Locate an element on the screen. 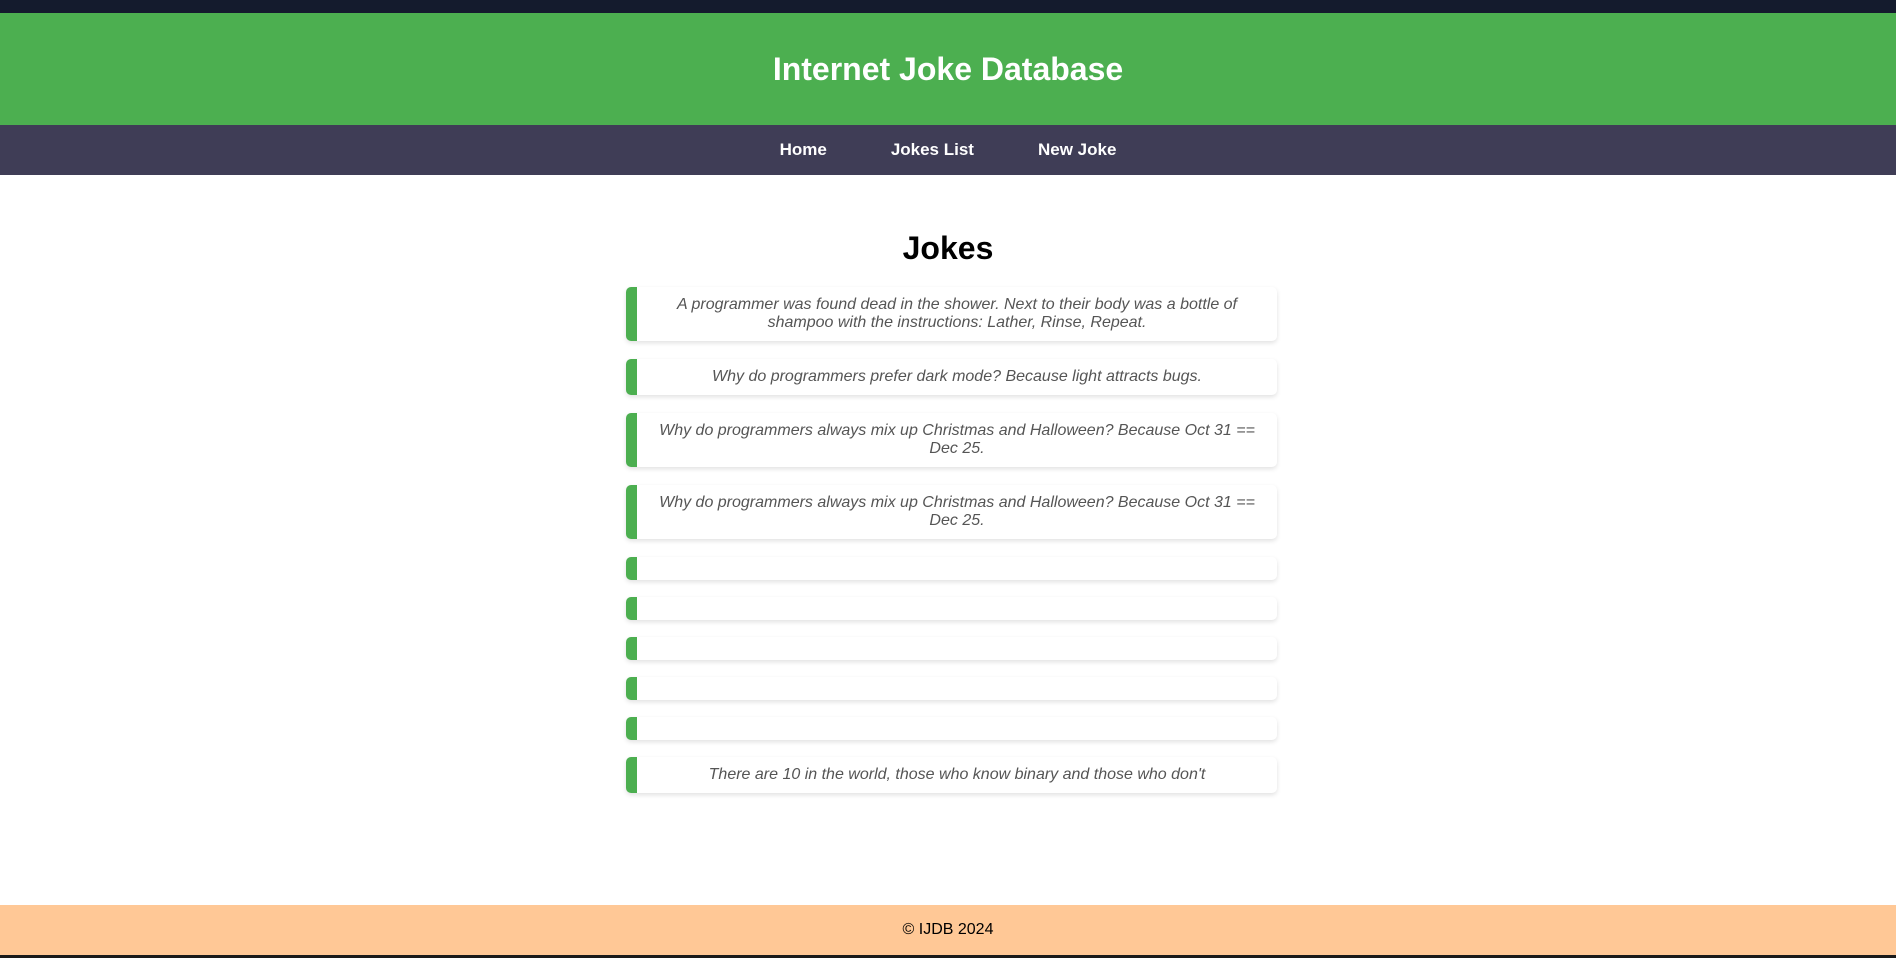 Image resolution: width=1896 pixels, height=958 pixels. site-title: Internet Joke Database is located at coordinates (948, 68).